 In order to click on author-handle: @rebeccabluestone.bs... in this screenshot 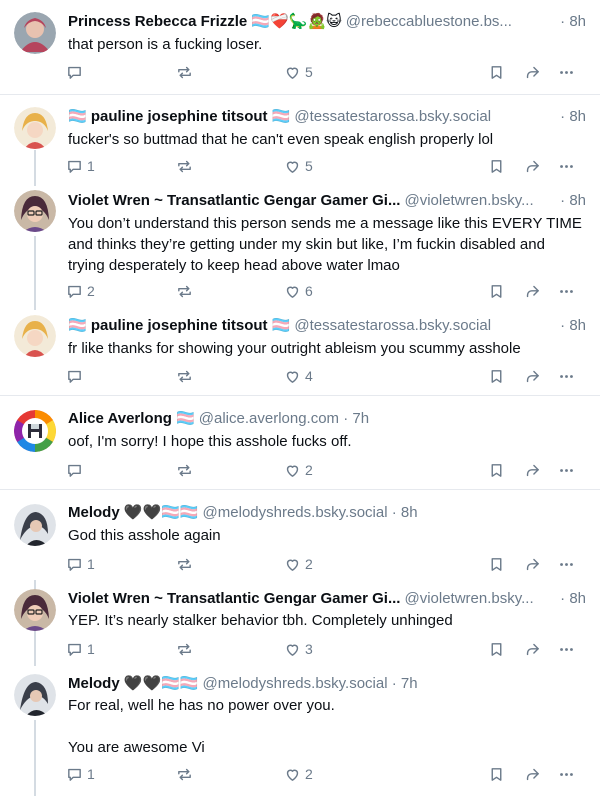, I will do `click(429, 21)`.